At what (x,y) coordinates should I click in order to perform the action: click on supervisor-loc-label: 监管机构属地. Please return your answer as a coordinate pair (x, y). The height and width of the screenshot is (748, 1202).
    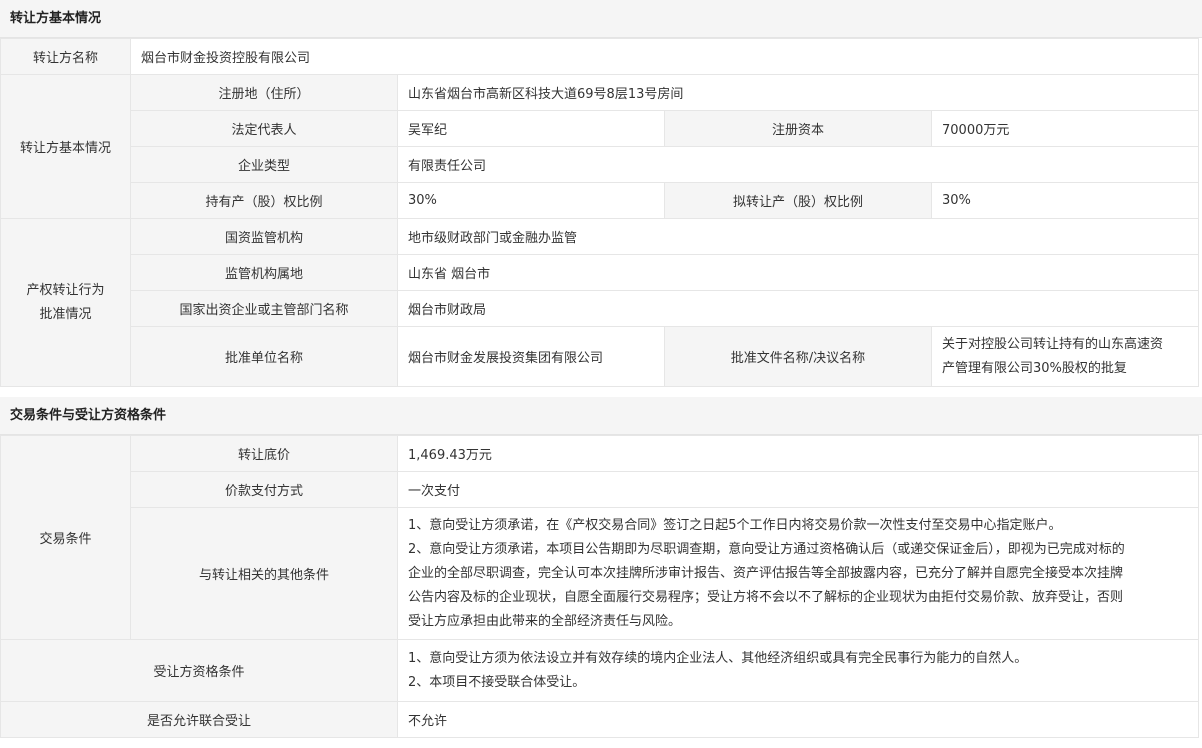
    Looking at the image, I should click on (264, 272).